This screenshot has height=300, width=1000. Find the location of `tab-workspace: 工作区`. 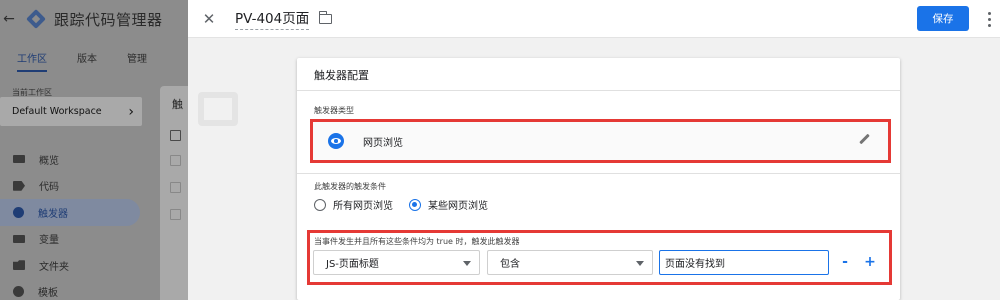

tab-workspace: 工作区 is located at coordinates (32, 57).